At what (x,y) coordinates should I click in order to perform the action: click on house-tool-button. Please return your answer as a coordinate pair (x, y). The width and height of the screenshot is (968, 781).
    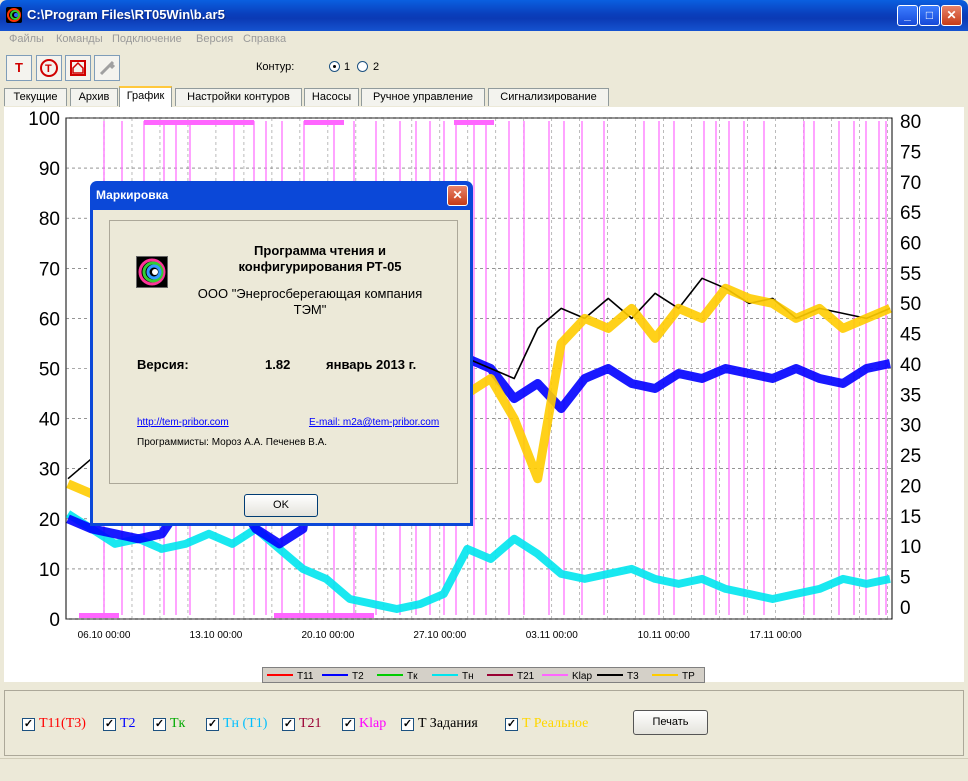
    Looking at the image, I should click on (78, 68).